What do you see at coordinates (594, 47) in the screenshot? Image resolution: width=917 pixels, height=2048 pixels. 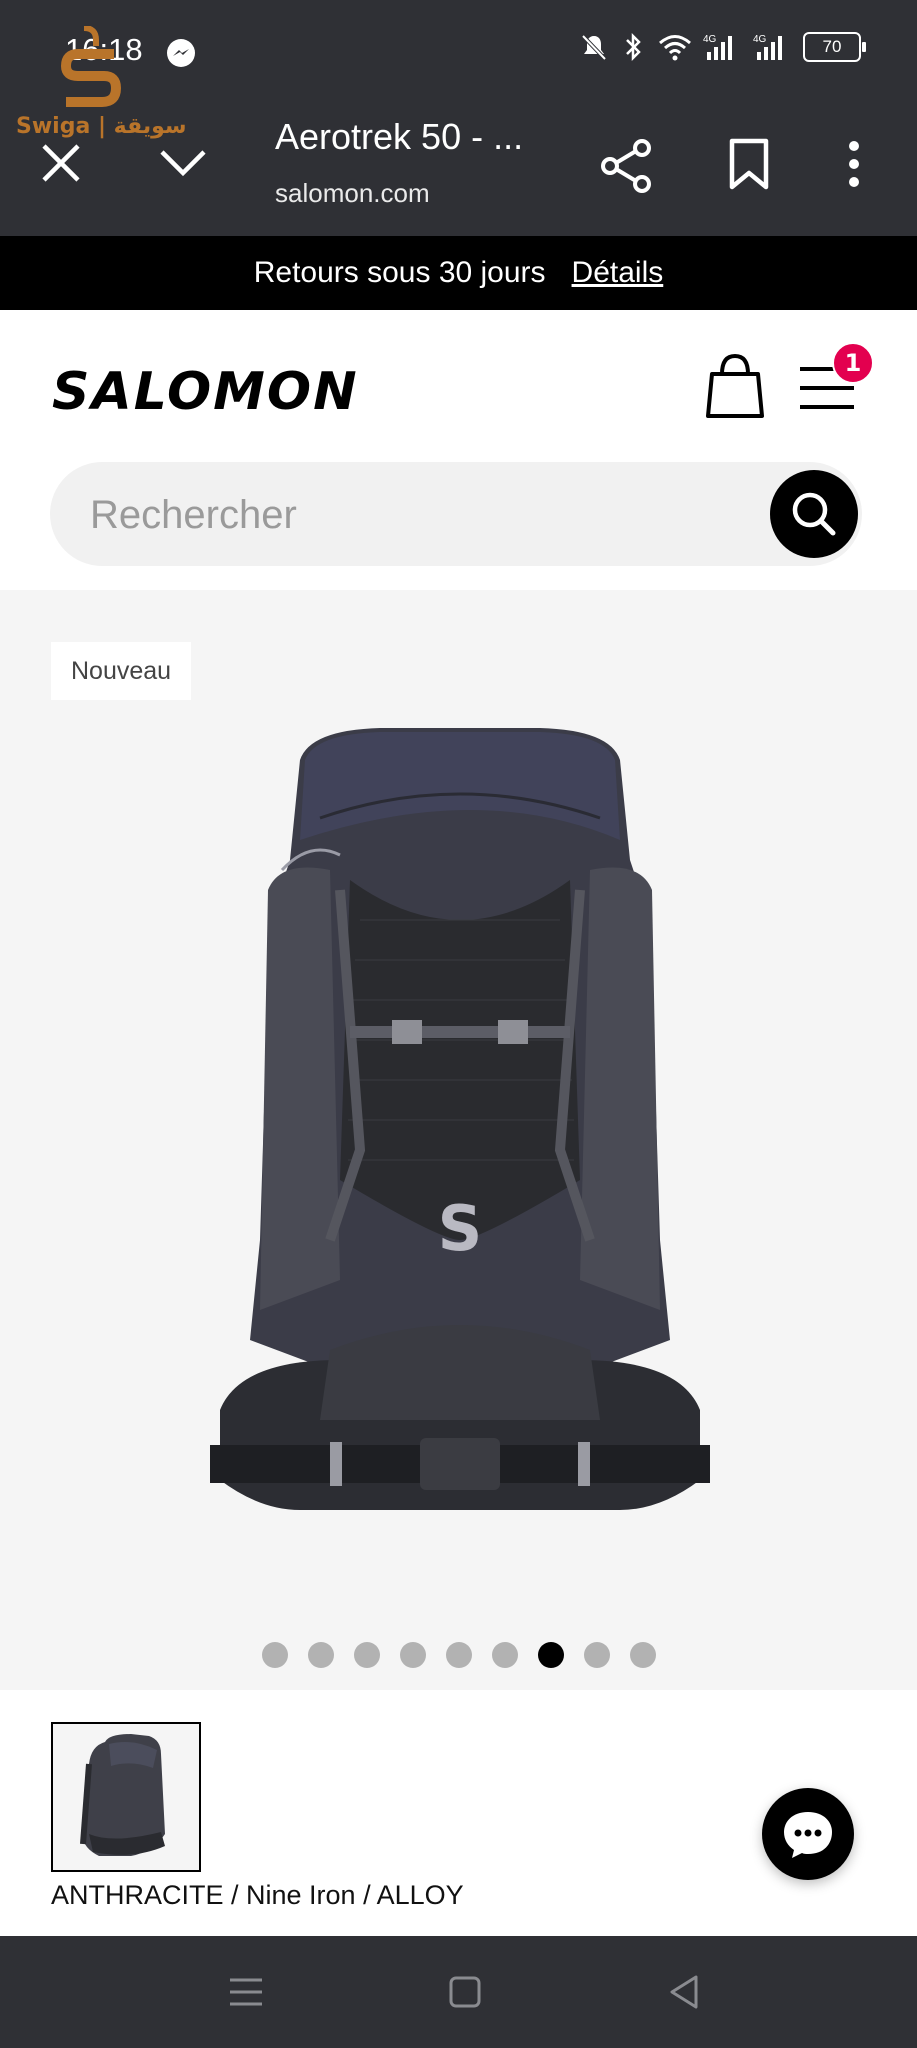 I see `mute-icon` at bounding box center [594, 47].